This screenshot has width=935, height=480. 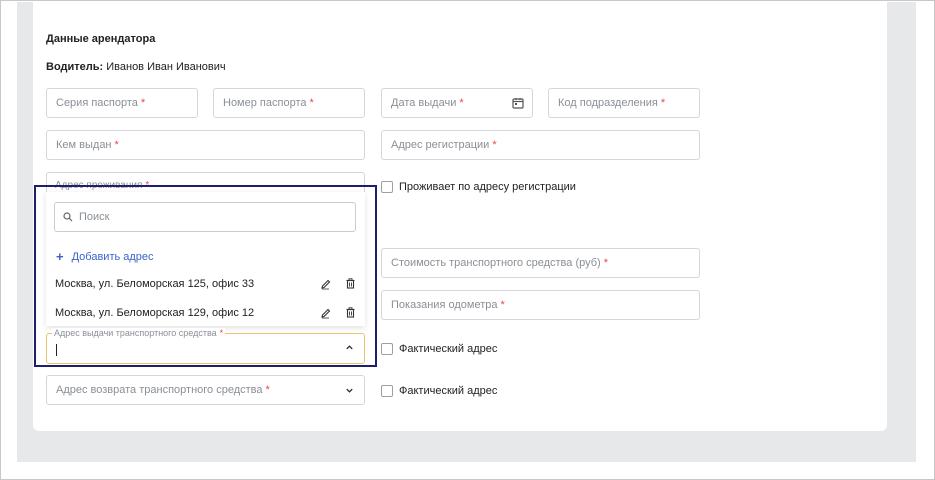 I want to click on issue-date-placeholder: Дата выдачи, so click(x=424, y=103).